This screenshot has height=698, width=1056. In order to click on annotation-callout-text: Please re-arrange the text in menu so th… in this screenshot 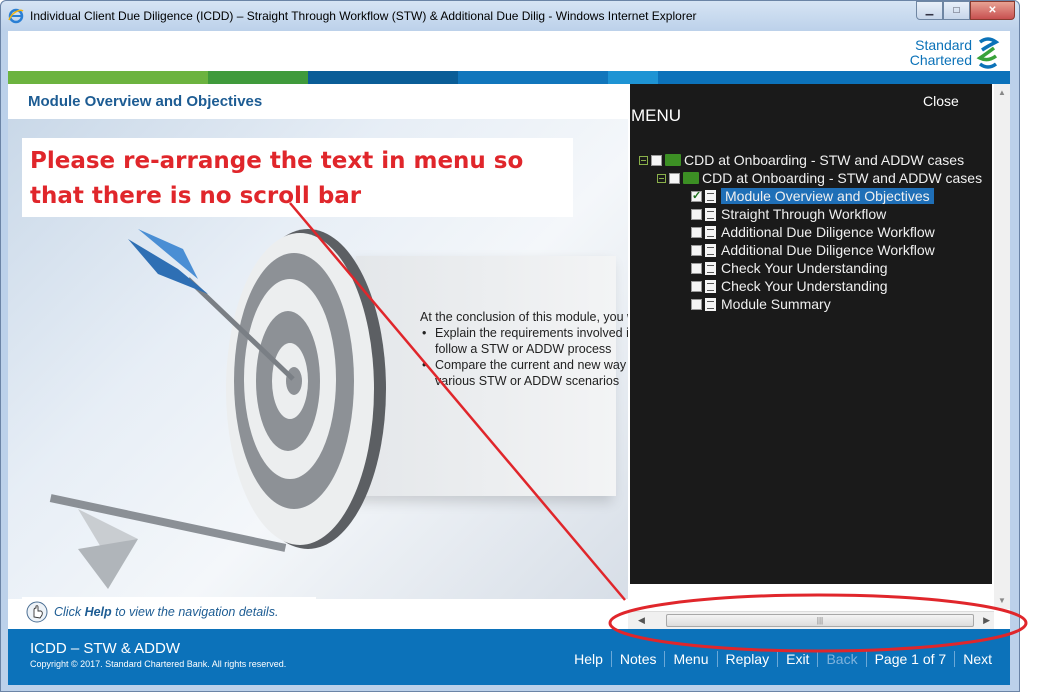, I will do `click(277, 178)`.